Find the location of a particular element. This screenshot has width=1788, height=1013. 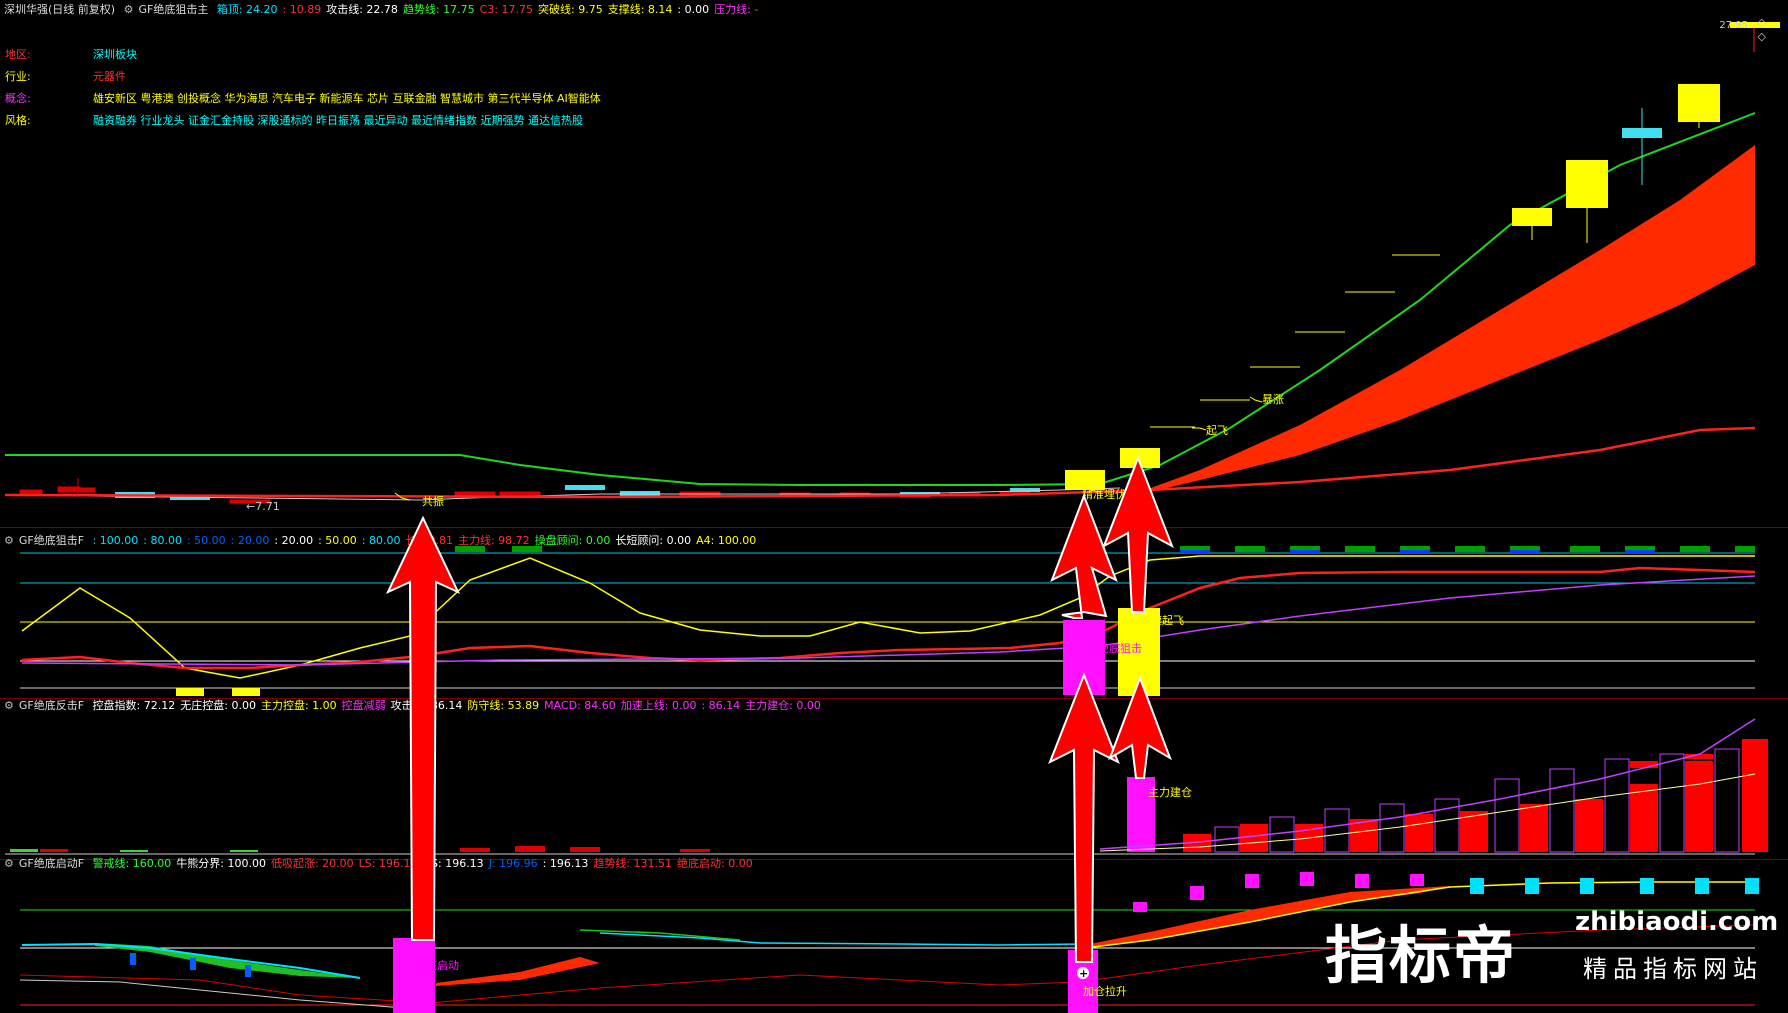

juji-param-3: : 20.00 is located at coordinates (250, 540).